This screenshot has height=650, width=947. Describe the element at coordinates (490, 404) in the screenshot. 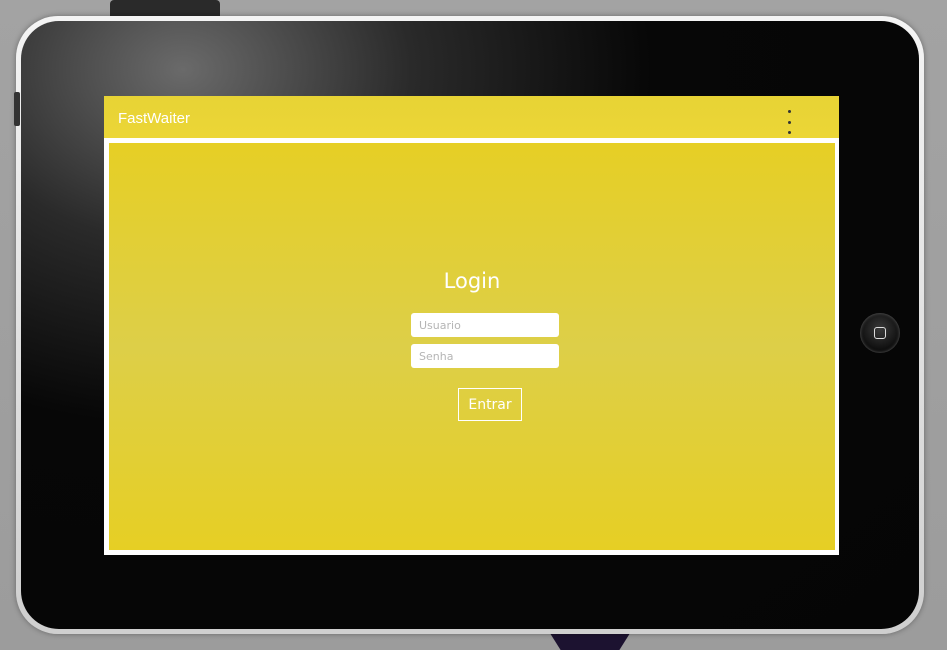

I see `login-button: Entrar` at that location.